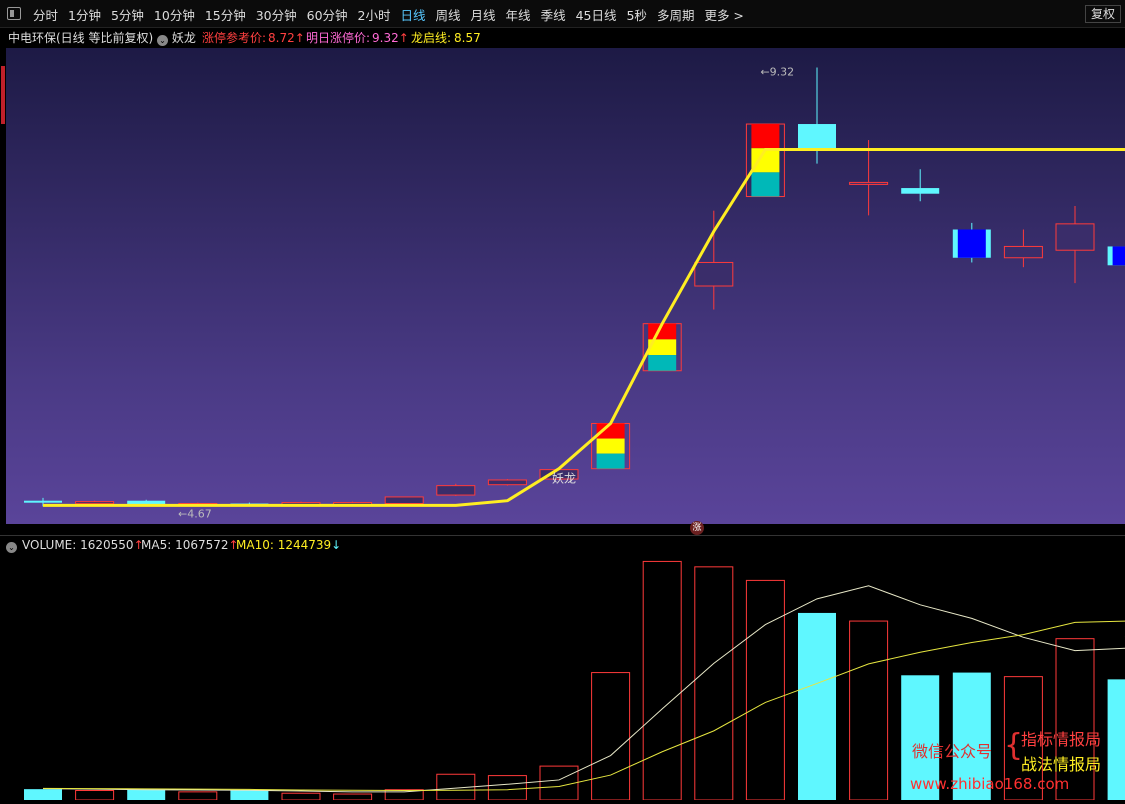 This screenshot has width=1125, height=804. Describe the element at coordinates (564, 479) in the screenshot. I see `yaolong-label: 妖龙` at that location.